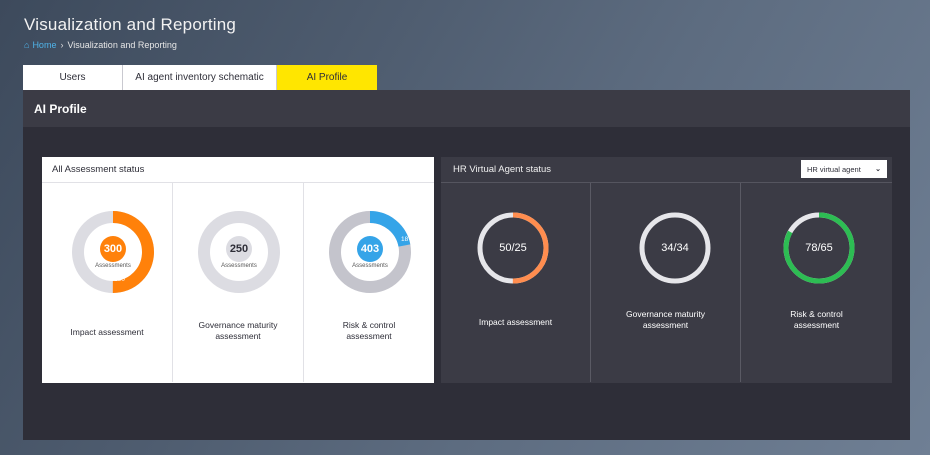  I want to click on impact-assessment-segment-label: 150, so click(119, 279).